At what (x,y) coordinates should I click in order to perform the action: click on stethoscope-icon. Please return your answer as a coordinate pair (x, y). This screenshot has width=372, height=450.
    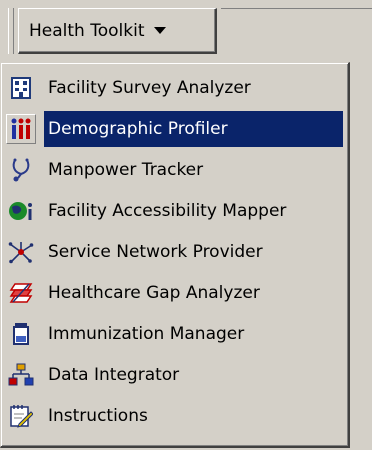
    Looking at the image, I should click on (21, 170).